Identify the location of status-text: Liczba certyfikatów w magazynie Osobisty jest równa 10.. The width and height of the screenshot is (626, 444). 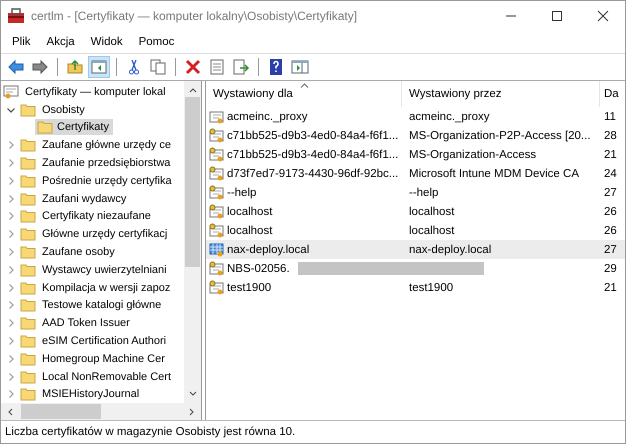
(150, 432).